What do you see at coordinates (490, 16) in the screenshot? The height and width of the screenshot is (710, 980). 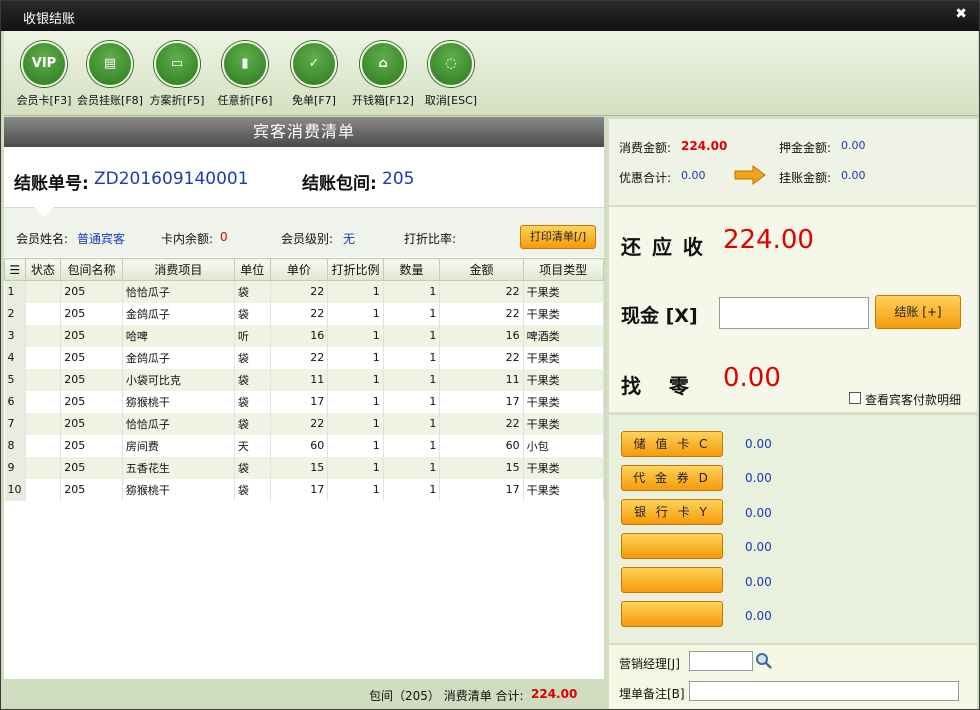 I see `title-bar: 收银结账 ✖` at bounding box center [490, 16].